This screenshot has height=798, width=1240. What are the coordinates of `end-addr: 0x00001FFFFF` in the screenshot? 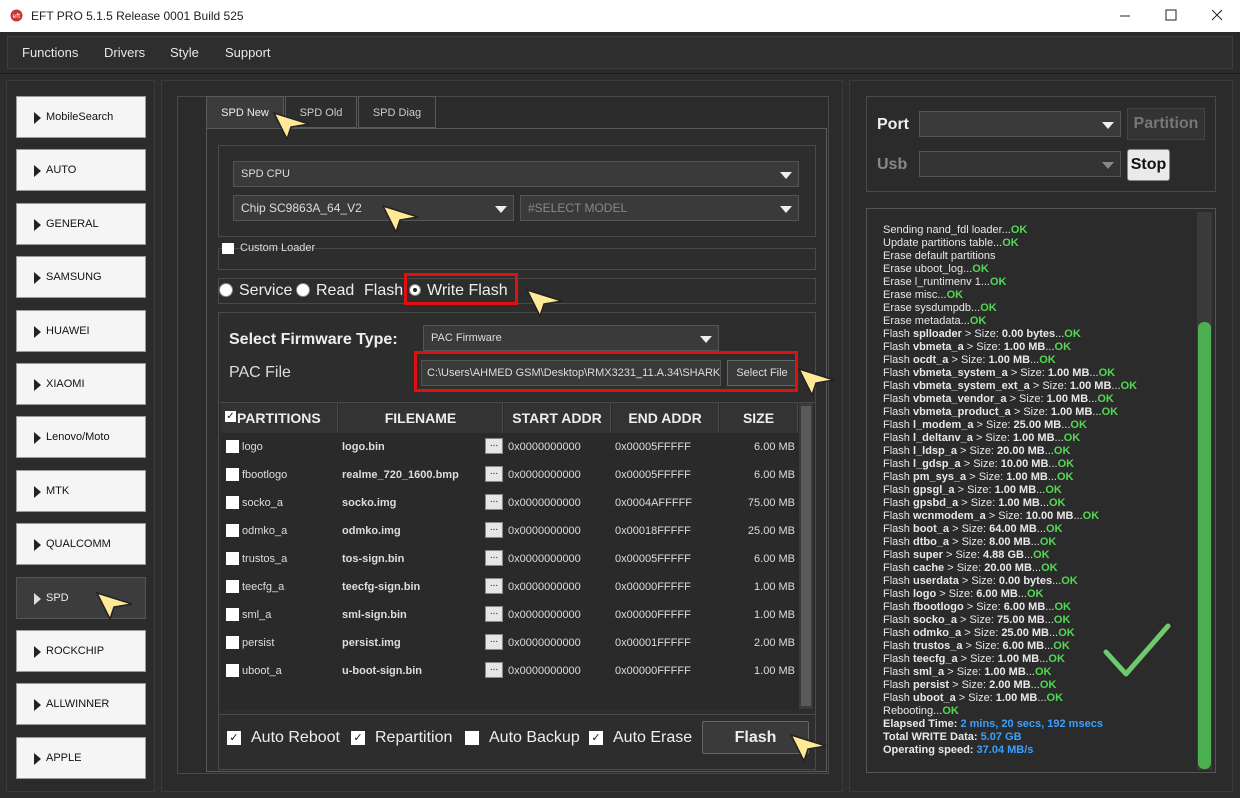 It's located at (653, 643).